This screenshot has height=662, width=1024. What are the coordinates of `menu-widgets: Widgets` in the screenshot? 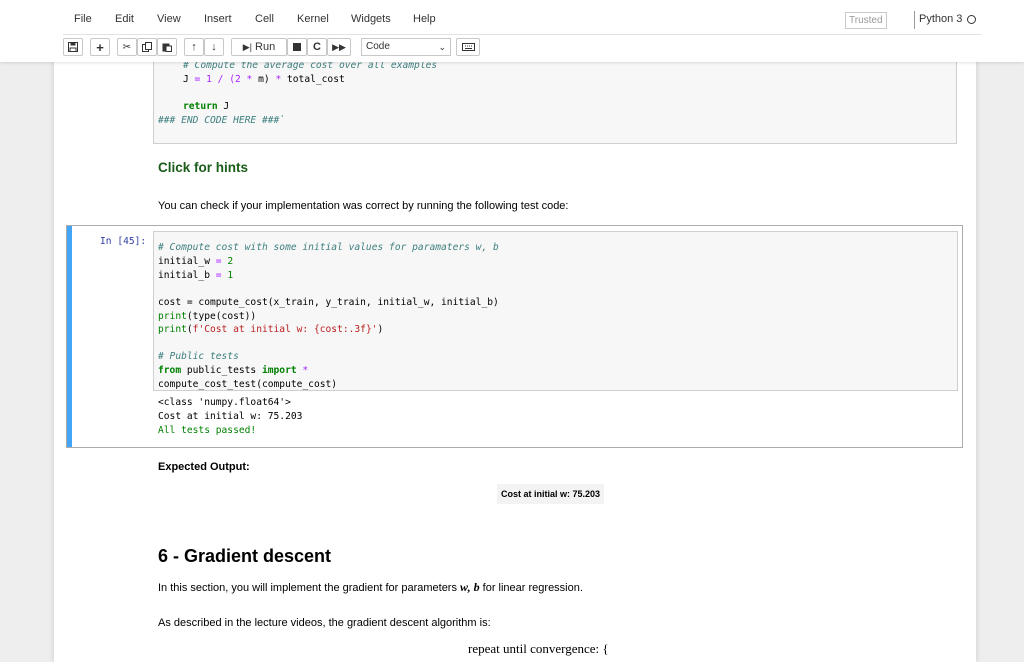 It's located at (371, 19).